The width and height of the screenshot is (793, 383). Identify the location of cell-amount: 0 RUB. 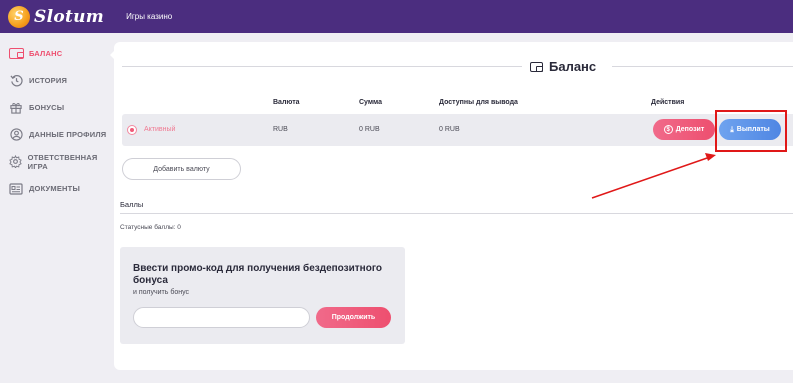
(369, 129).